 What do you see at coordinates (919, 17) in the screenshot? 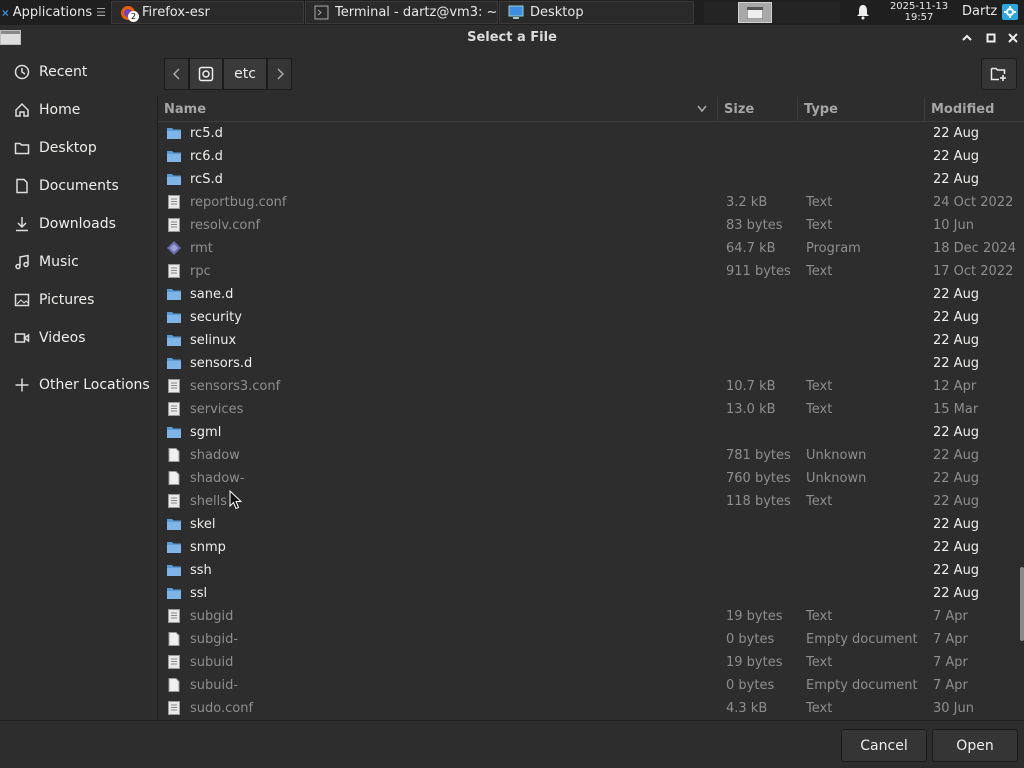
I see `clock-time: 19:57` at bounding box center [919, 17].